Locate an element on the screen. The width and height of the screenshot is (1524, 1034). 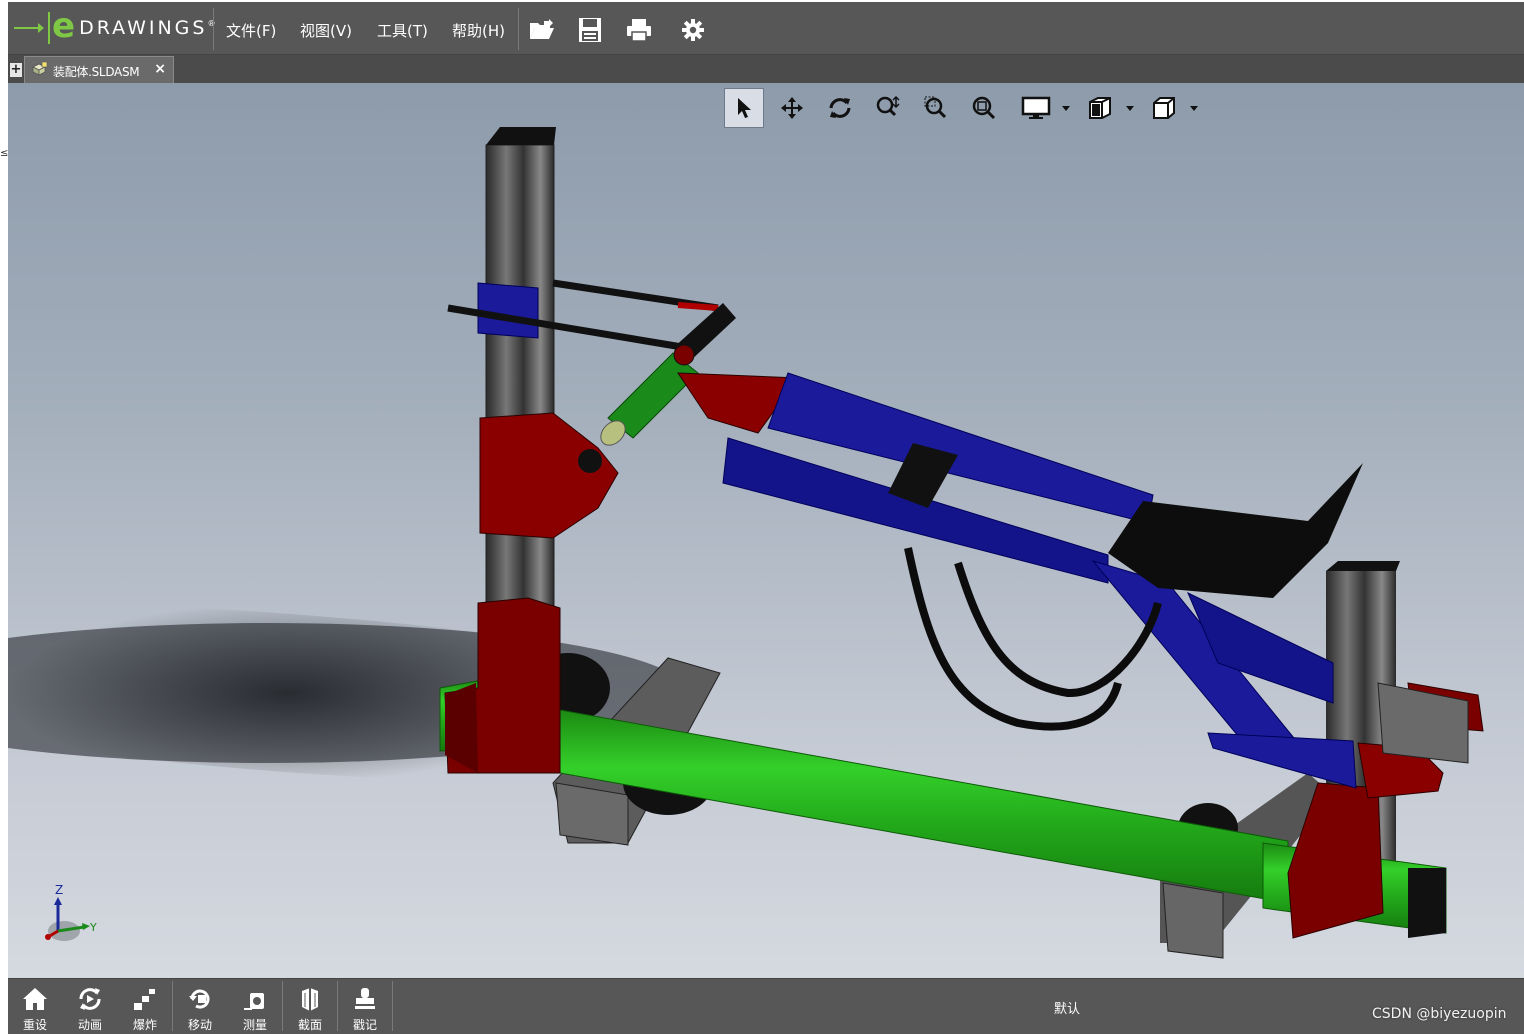
stamp-button: 戳记 is located at coordinates (365, 1006).